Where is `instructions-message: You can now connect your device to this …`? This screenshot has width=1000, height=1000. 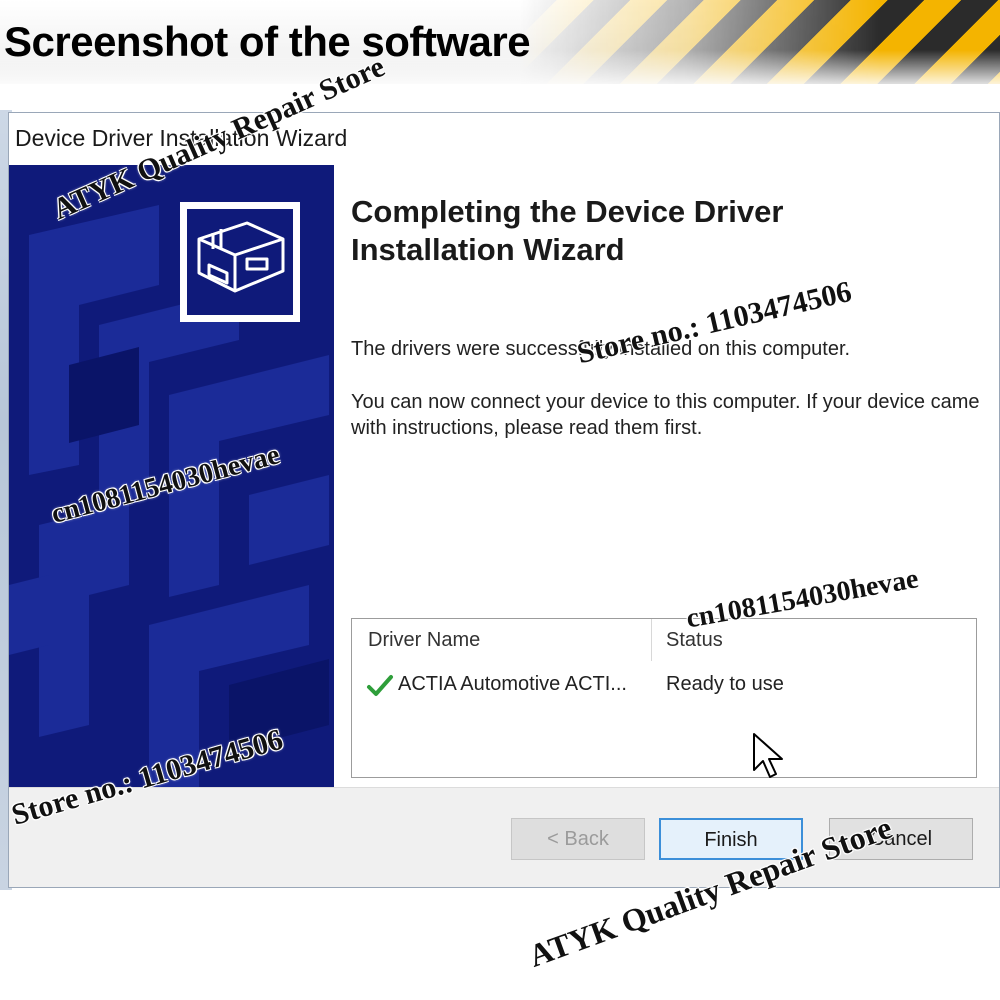 instructions-message: You can now connect your device to this … is located at coordinates (665, 415).